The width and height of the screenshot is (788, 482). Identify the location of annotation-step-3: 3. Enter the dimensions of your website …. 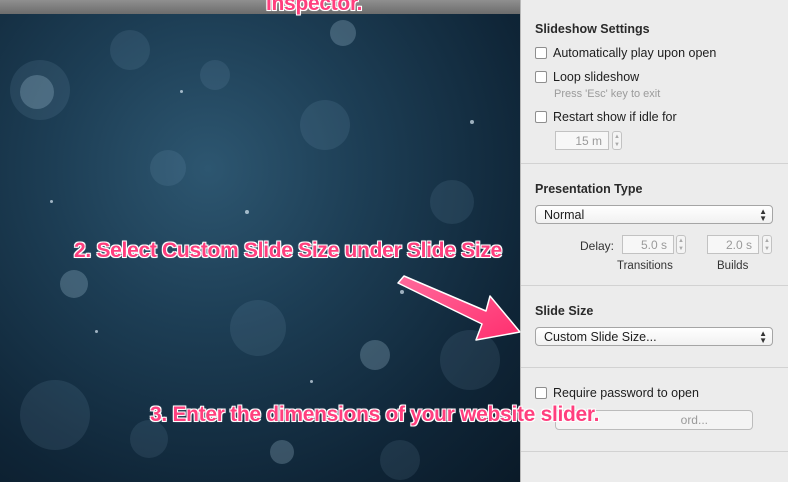
(375, 414).